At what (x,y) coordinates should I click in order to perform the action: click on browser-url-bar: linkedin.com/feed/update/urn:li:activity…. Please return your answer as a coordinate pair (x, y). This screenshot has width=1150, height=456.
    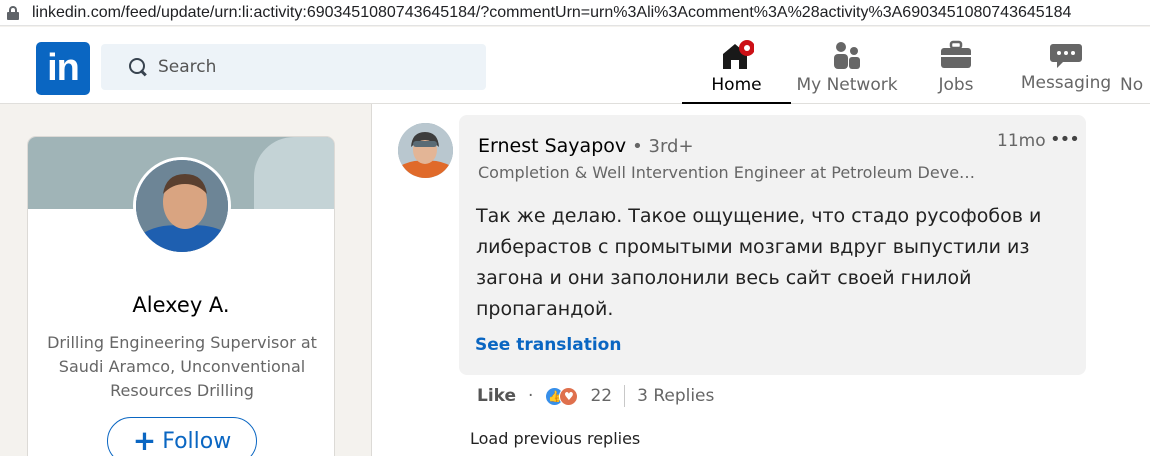
    Looking at the image, I should click on (575, 13).